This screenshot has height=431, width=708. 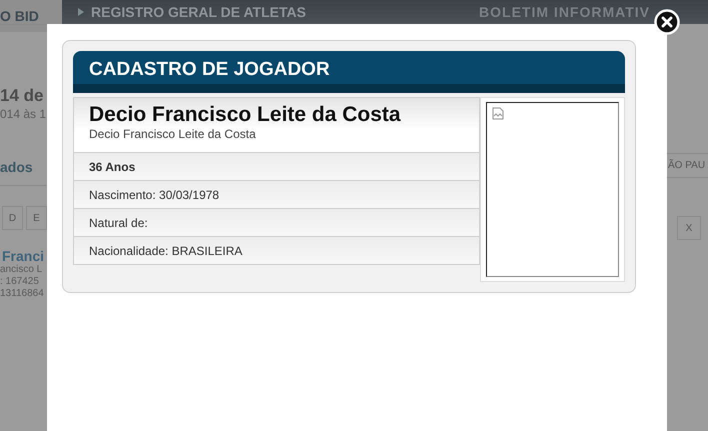 I want to click on dialog-title: CADASTRO DE JOGADOR, so click(x=209, y=70).